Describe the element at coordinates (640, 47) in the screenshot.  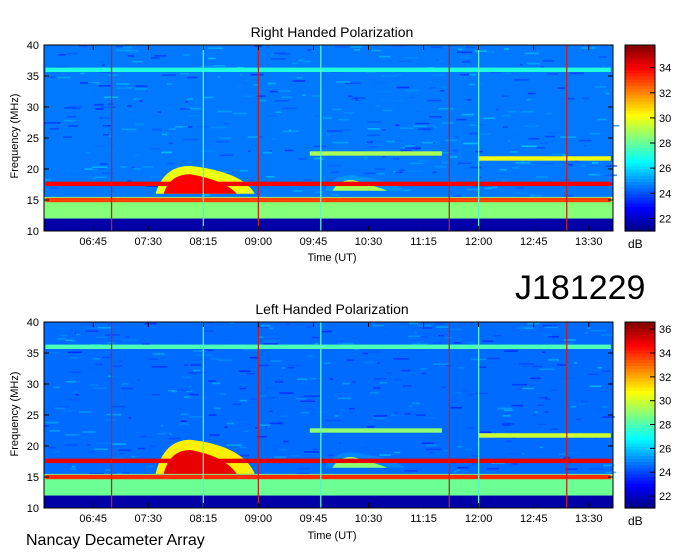
I see `colorbar-step` at that location.